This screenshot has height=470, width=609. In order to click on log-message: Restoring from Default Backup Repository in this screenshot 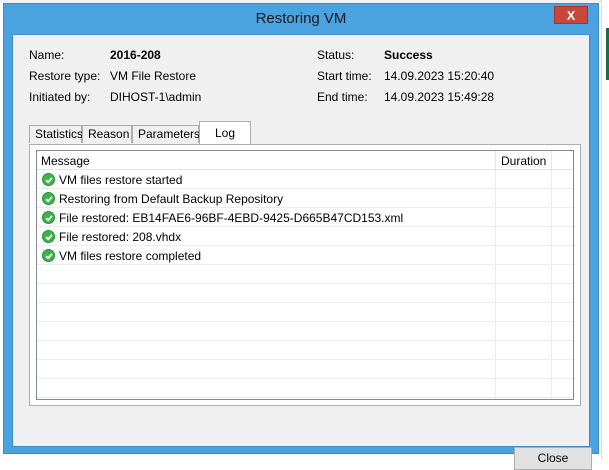, I will do `click(171, 199)`.